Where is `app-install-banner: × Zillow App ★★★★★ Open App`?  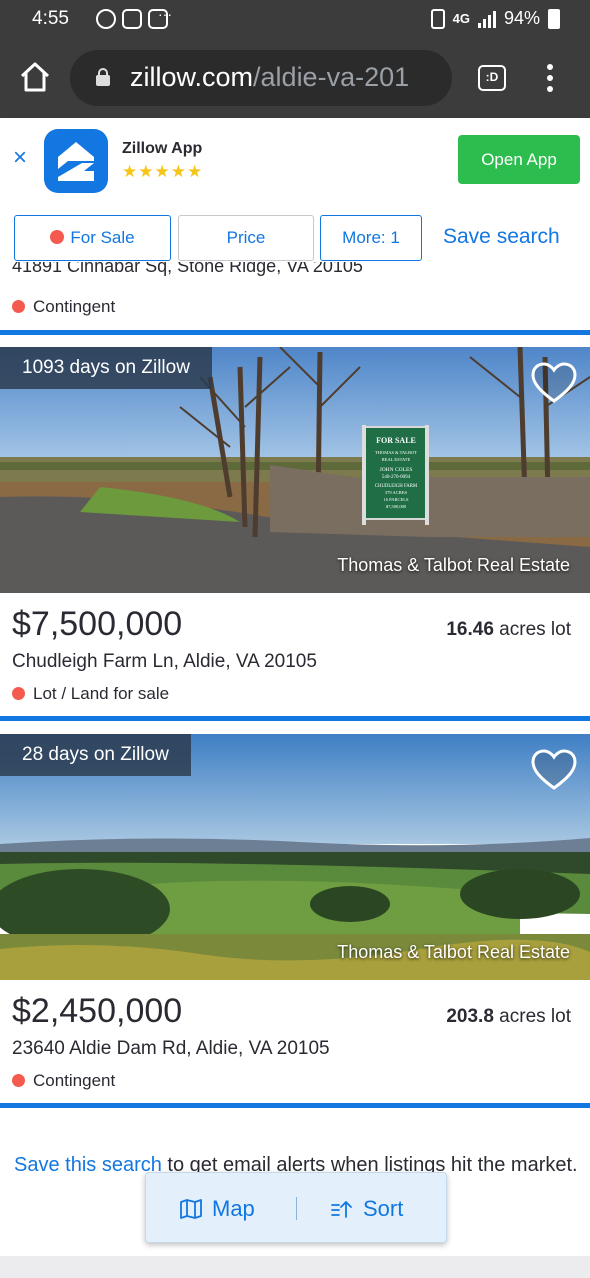 app-install-banner: × Zillow App ★★★★★ Open App is located at coordinates (295, 161).